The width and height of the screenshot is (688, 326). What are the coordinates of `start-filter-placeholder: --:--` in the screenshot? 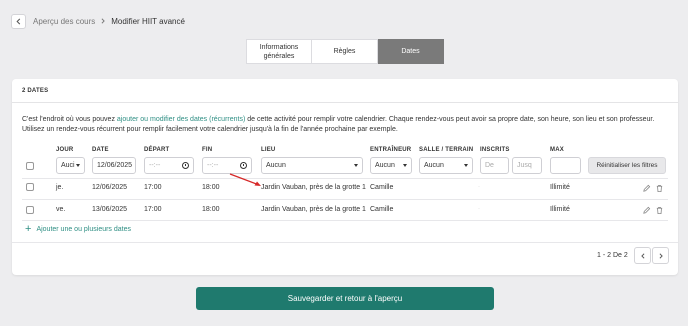 It's located at (155, 165).